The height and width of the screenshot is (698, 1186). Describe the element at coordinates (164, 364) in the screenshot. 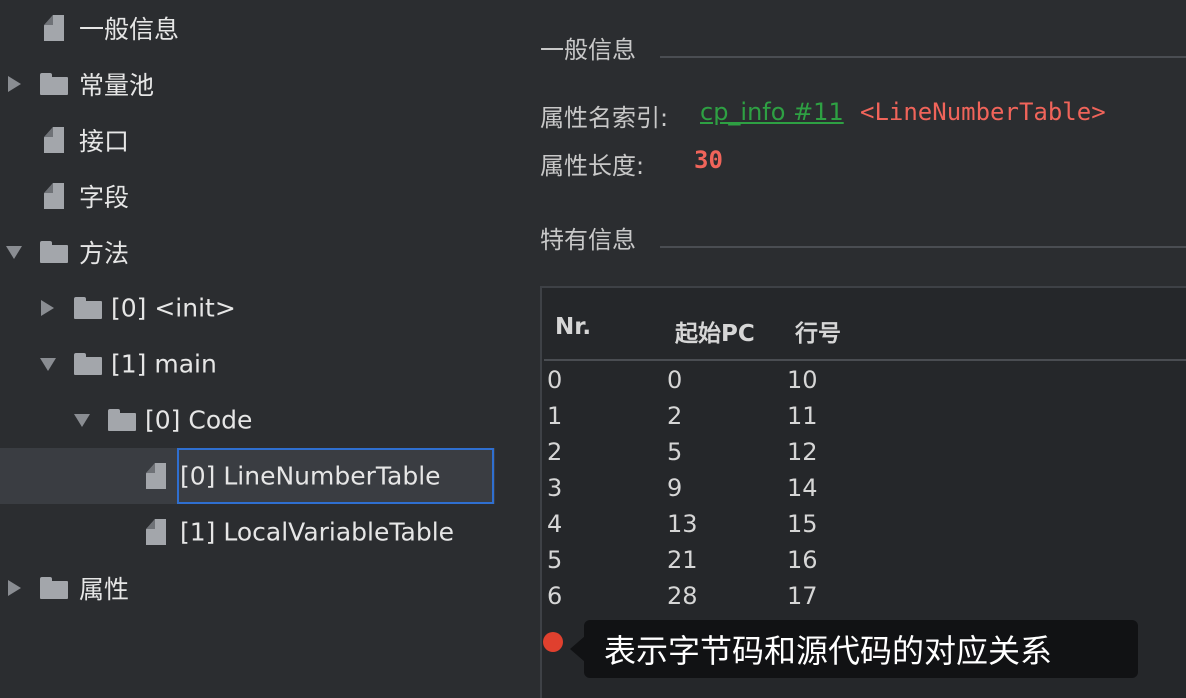

I see `tree-item-label: [1] main` at that location.